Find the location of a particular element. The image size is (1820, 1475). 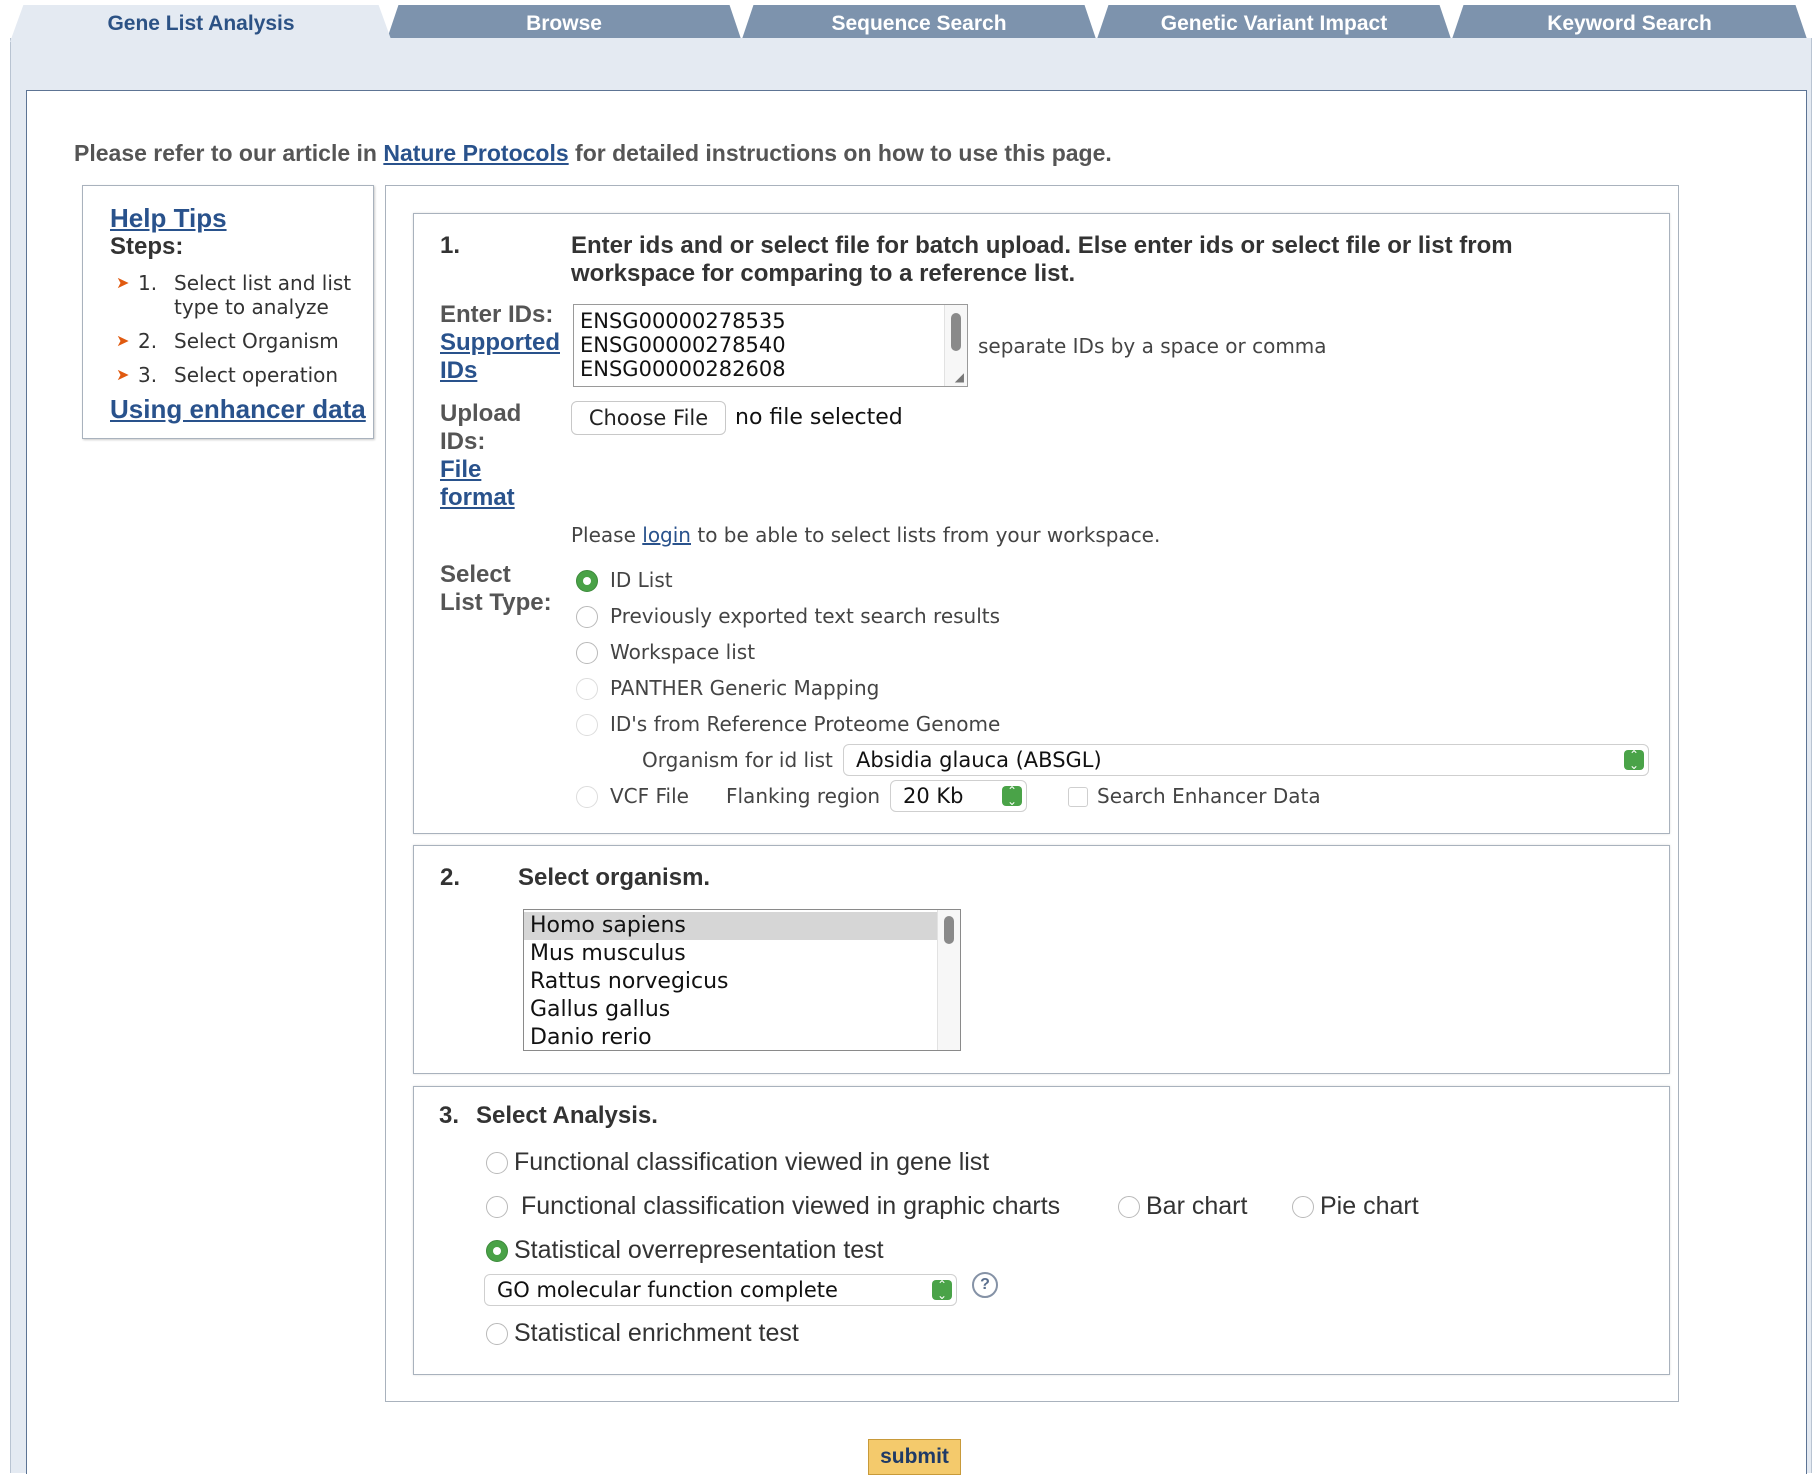

radio-pie-chart is located at coordinates (1303, 1207).